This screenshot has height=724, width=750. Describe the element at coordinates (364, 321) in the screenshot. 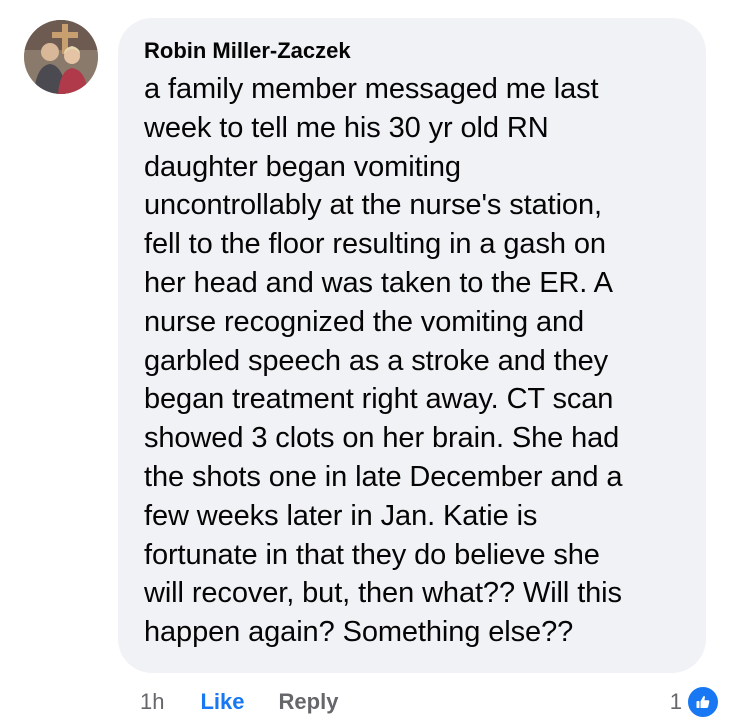

I see `comment-line: nurse recognized the vomiting and` at that location.